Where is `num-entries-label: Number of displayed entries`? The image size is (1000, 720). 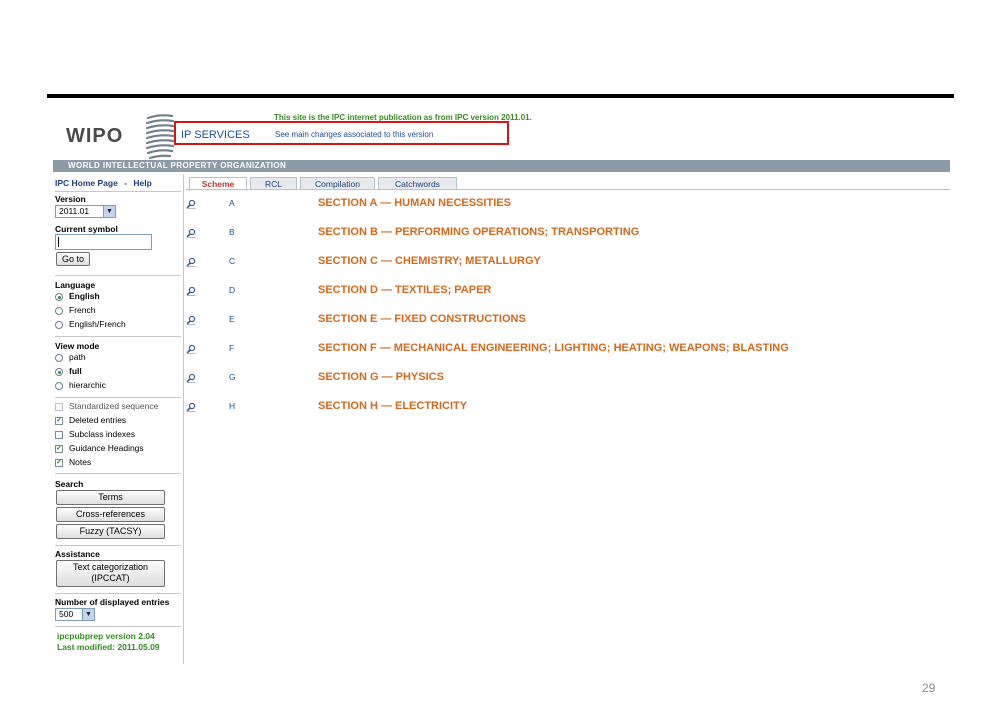 num-entries-label: Number of displayed entries is located at coordinates (112, 602).